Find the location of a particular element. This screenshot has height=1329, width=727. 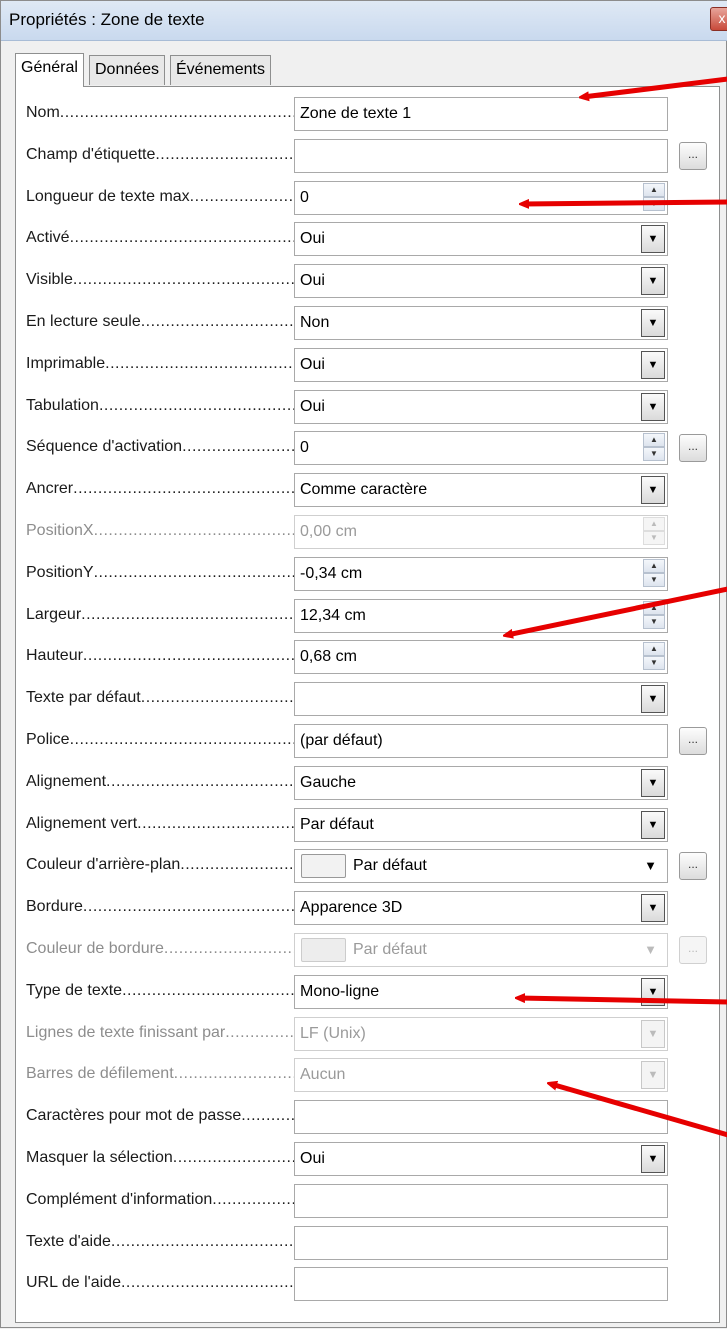

property-field: 0,68 cm ▲ ▼ is located at coordinates (481, 657).